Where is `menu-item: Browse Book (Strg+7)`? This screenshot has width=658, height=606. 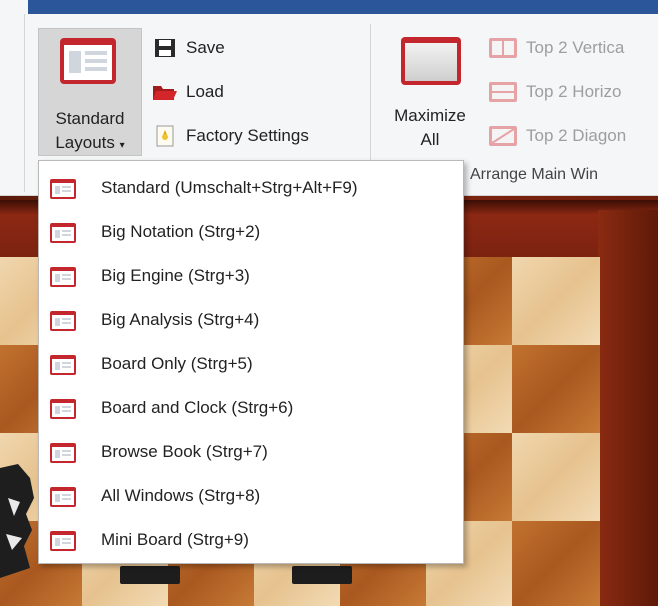 menu-item: Browse Book (Strg+7) is located at coordinates (251, 452).